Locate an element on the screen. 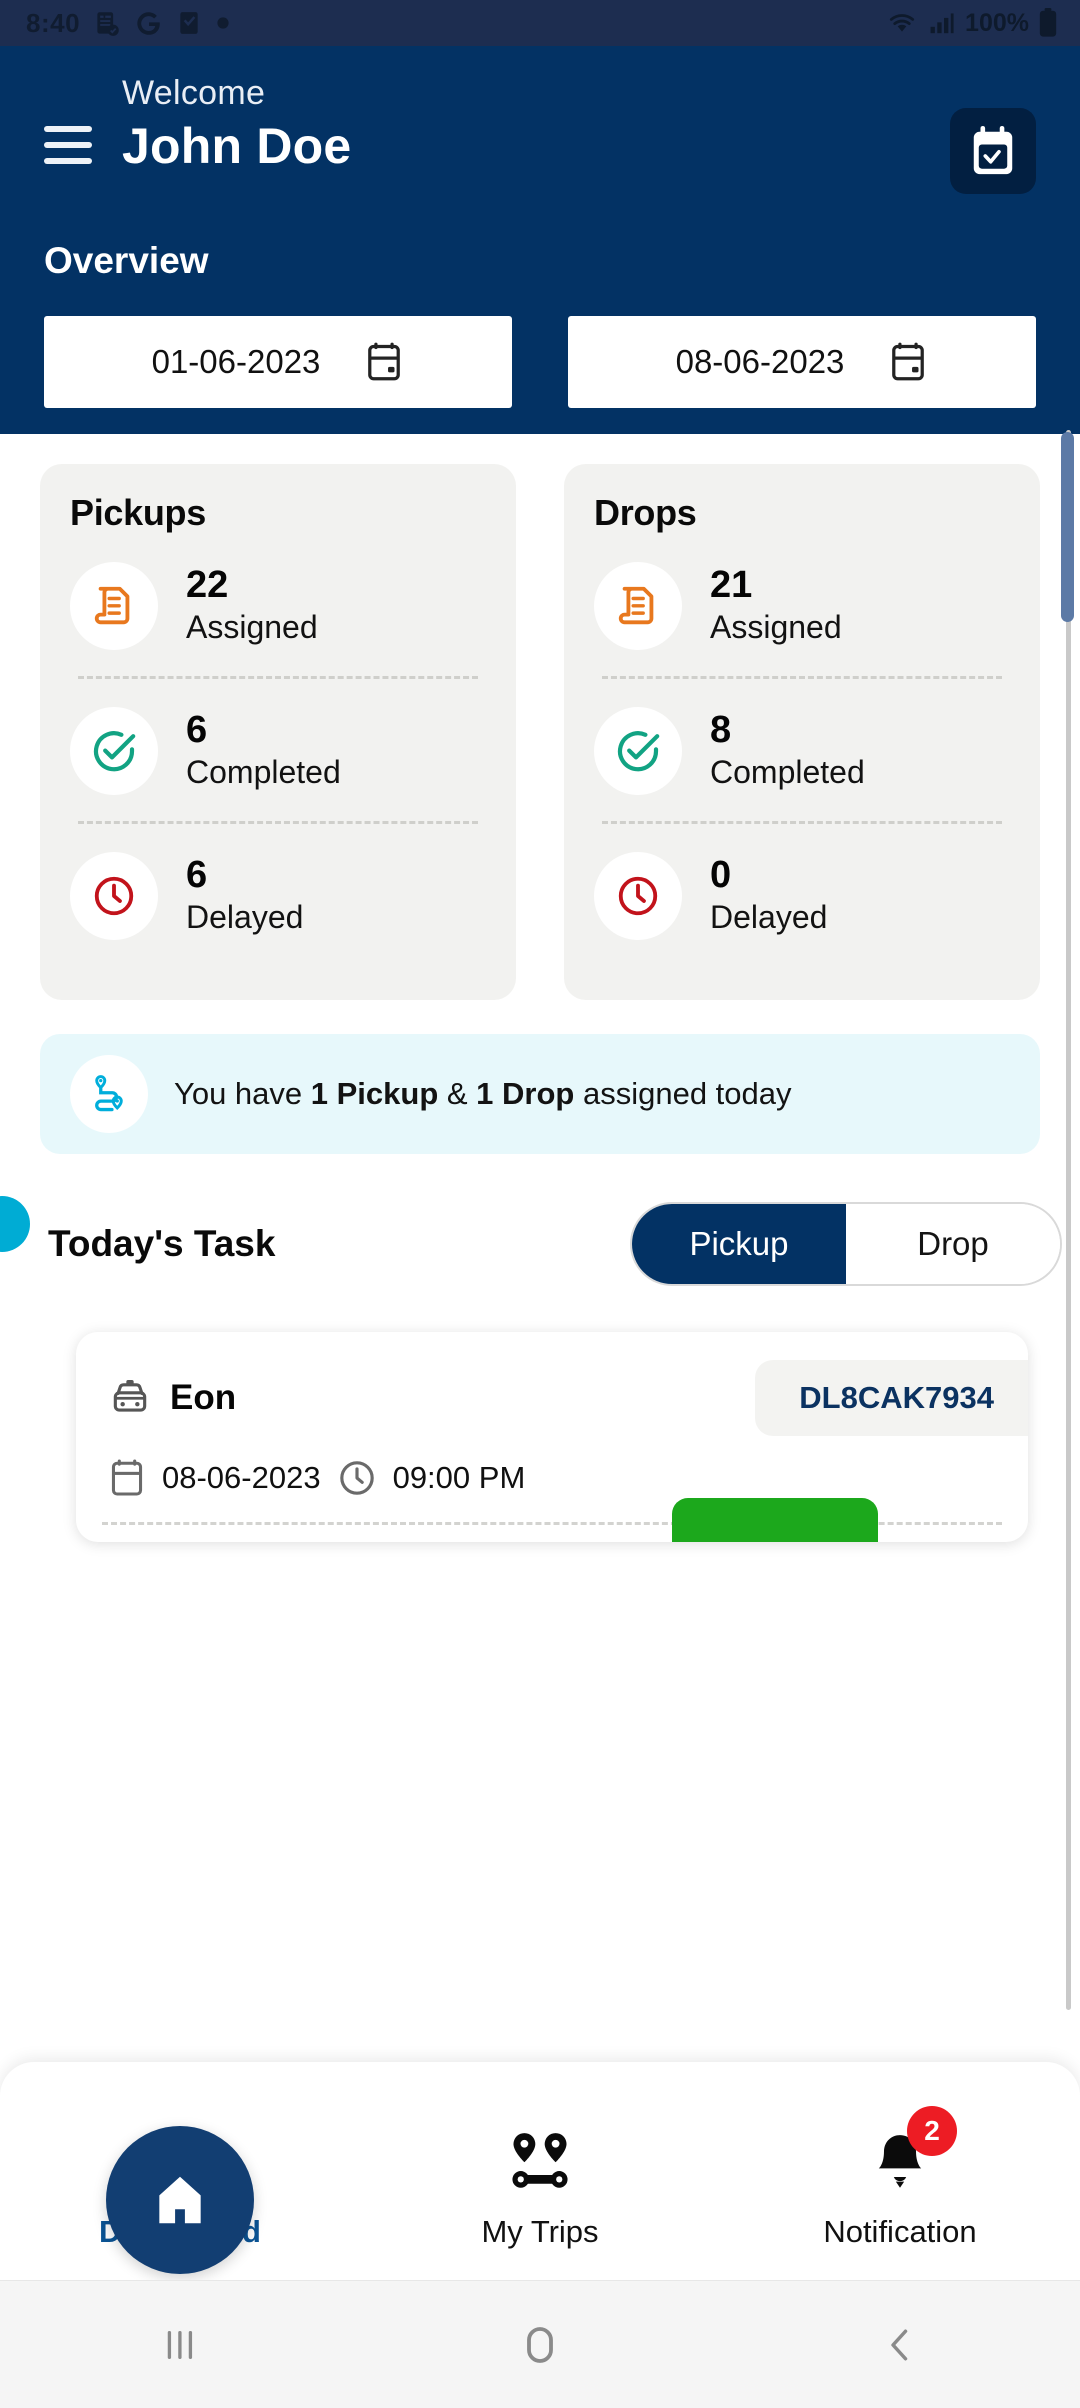 This screenshot has height=2408, width=1080. greeting-block: Welcome John Doe is located at coordinates (536, 121).